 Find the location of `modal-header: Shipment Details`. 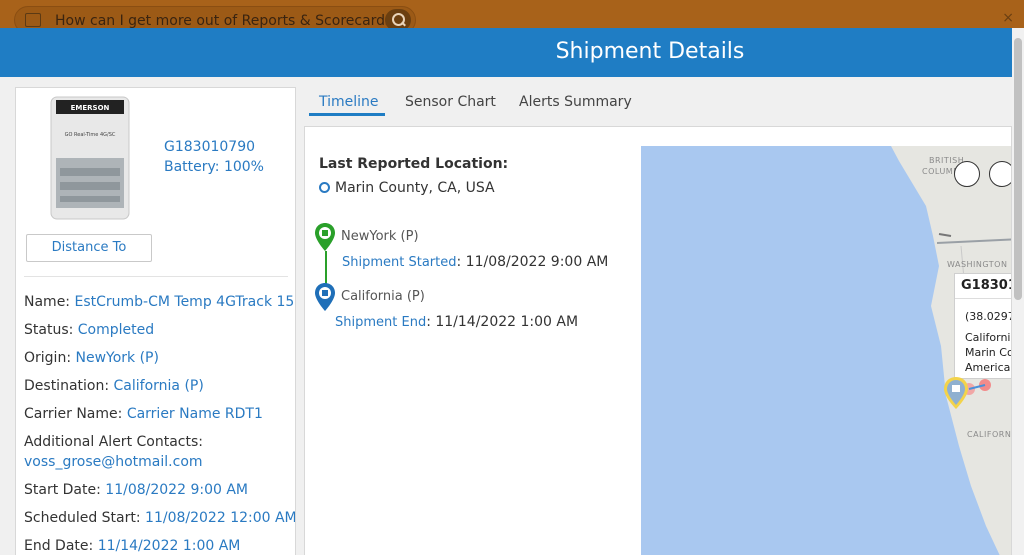

modal-header: Shipment Details is located at coordinates (512, 52).